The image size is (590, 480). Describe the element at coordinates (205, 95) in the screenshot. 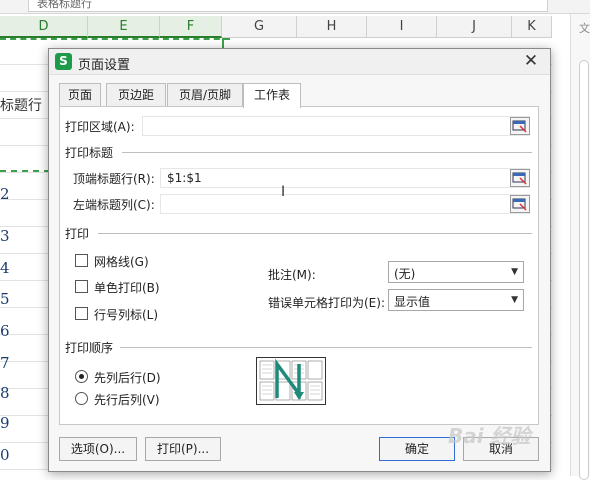

I see `tab-header-footer: 页眉/页脚` at that location.